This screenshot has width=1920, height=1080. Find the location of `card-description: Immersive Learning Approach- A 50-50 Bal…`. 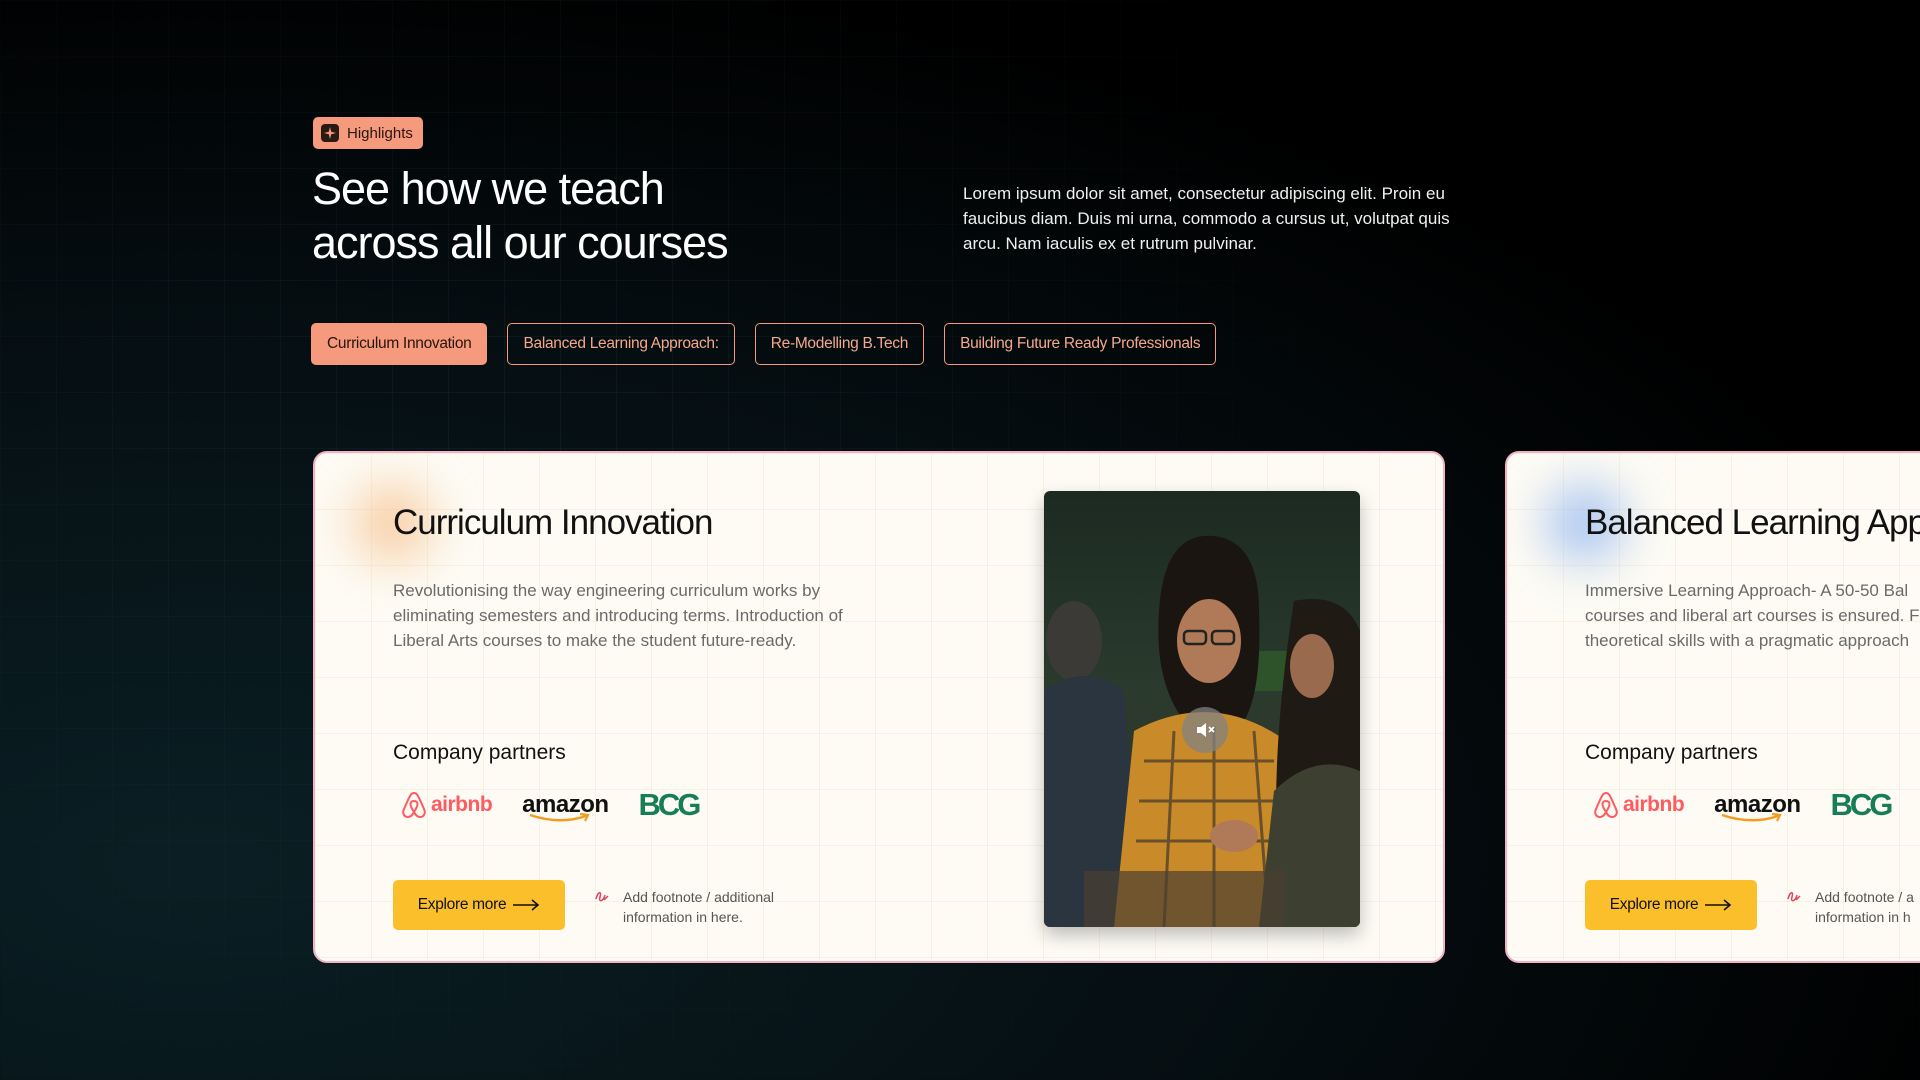

card-description: Immersive Learning Approach- A 50-50 Bal… is located at coordinates (1752, 615).